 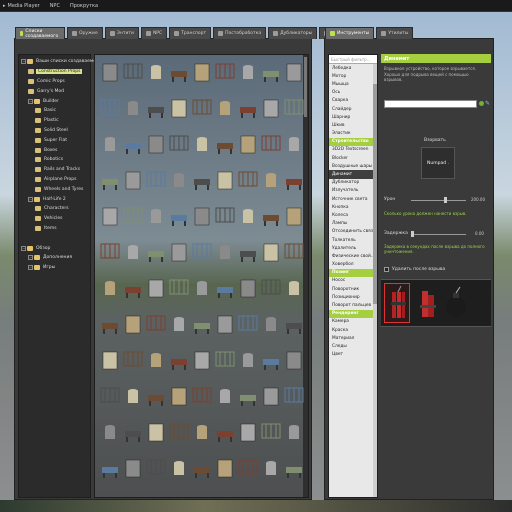 I want to click on tab-postprocess: Постобработка, so click(x=240, y=33).